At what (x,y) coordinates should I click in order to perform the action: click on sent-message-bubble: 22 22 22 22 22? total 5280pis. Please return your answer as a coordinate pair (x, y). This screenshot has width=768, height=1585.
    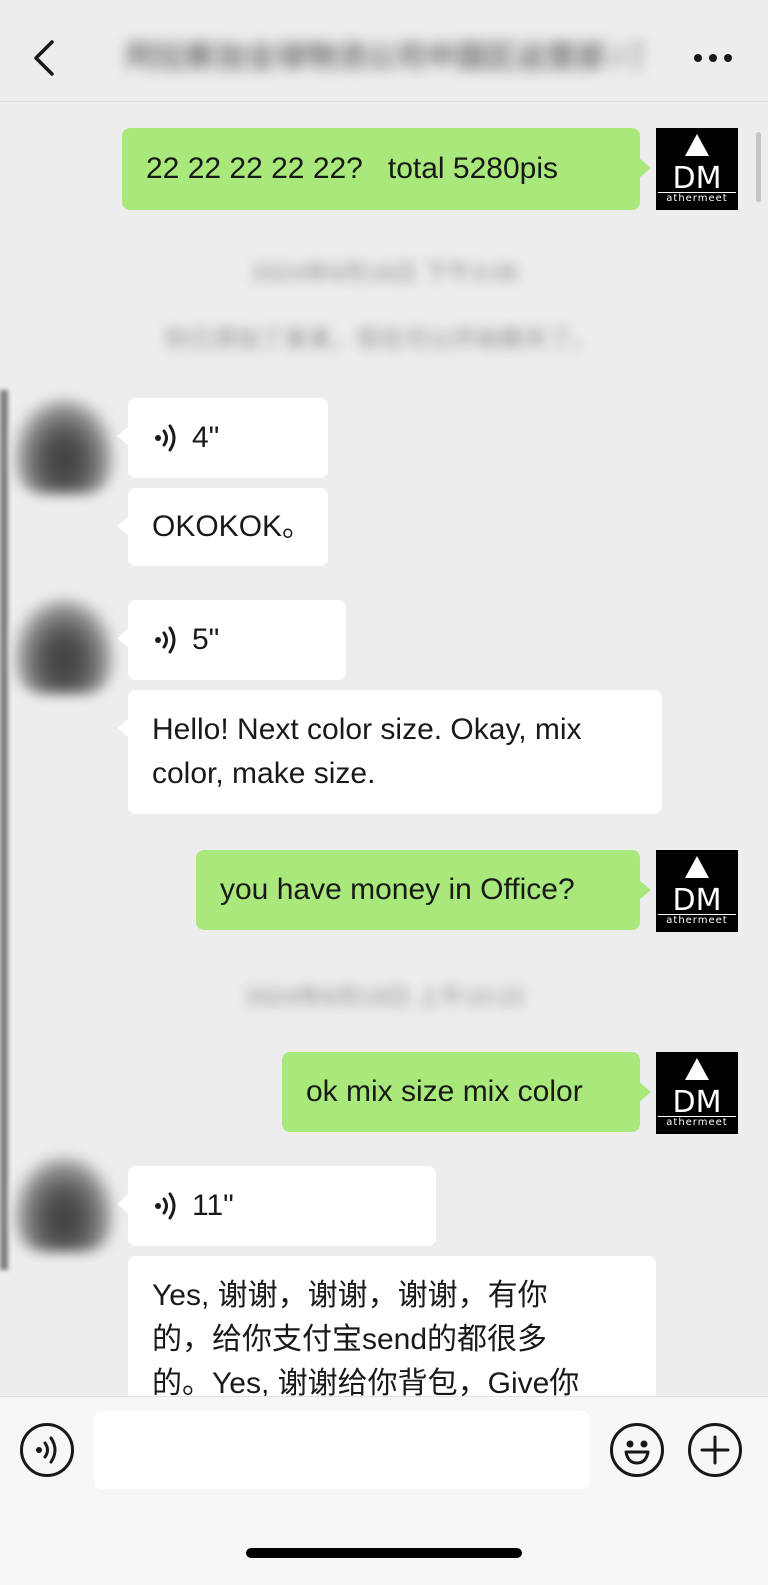
    Looking at the image, I should click on (386, 169).